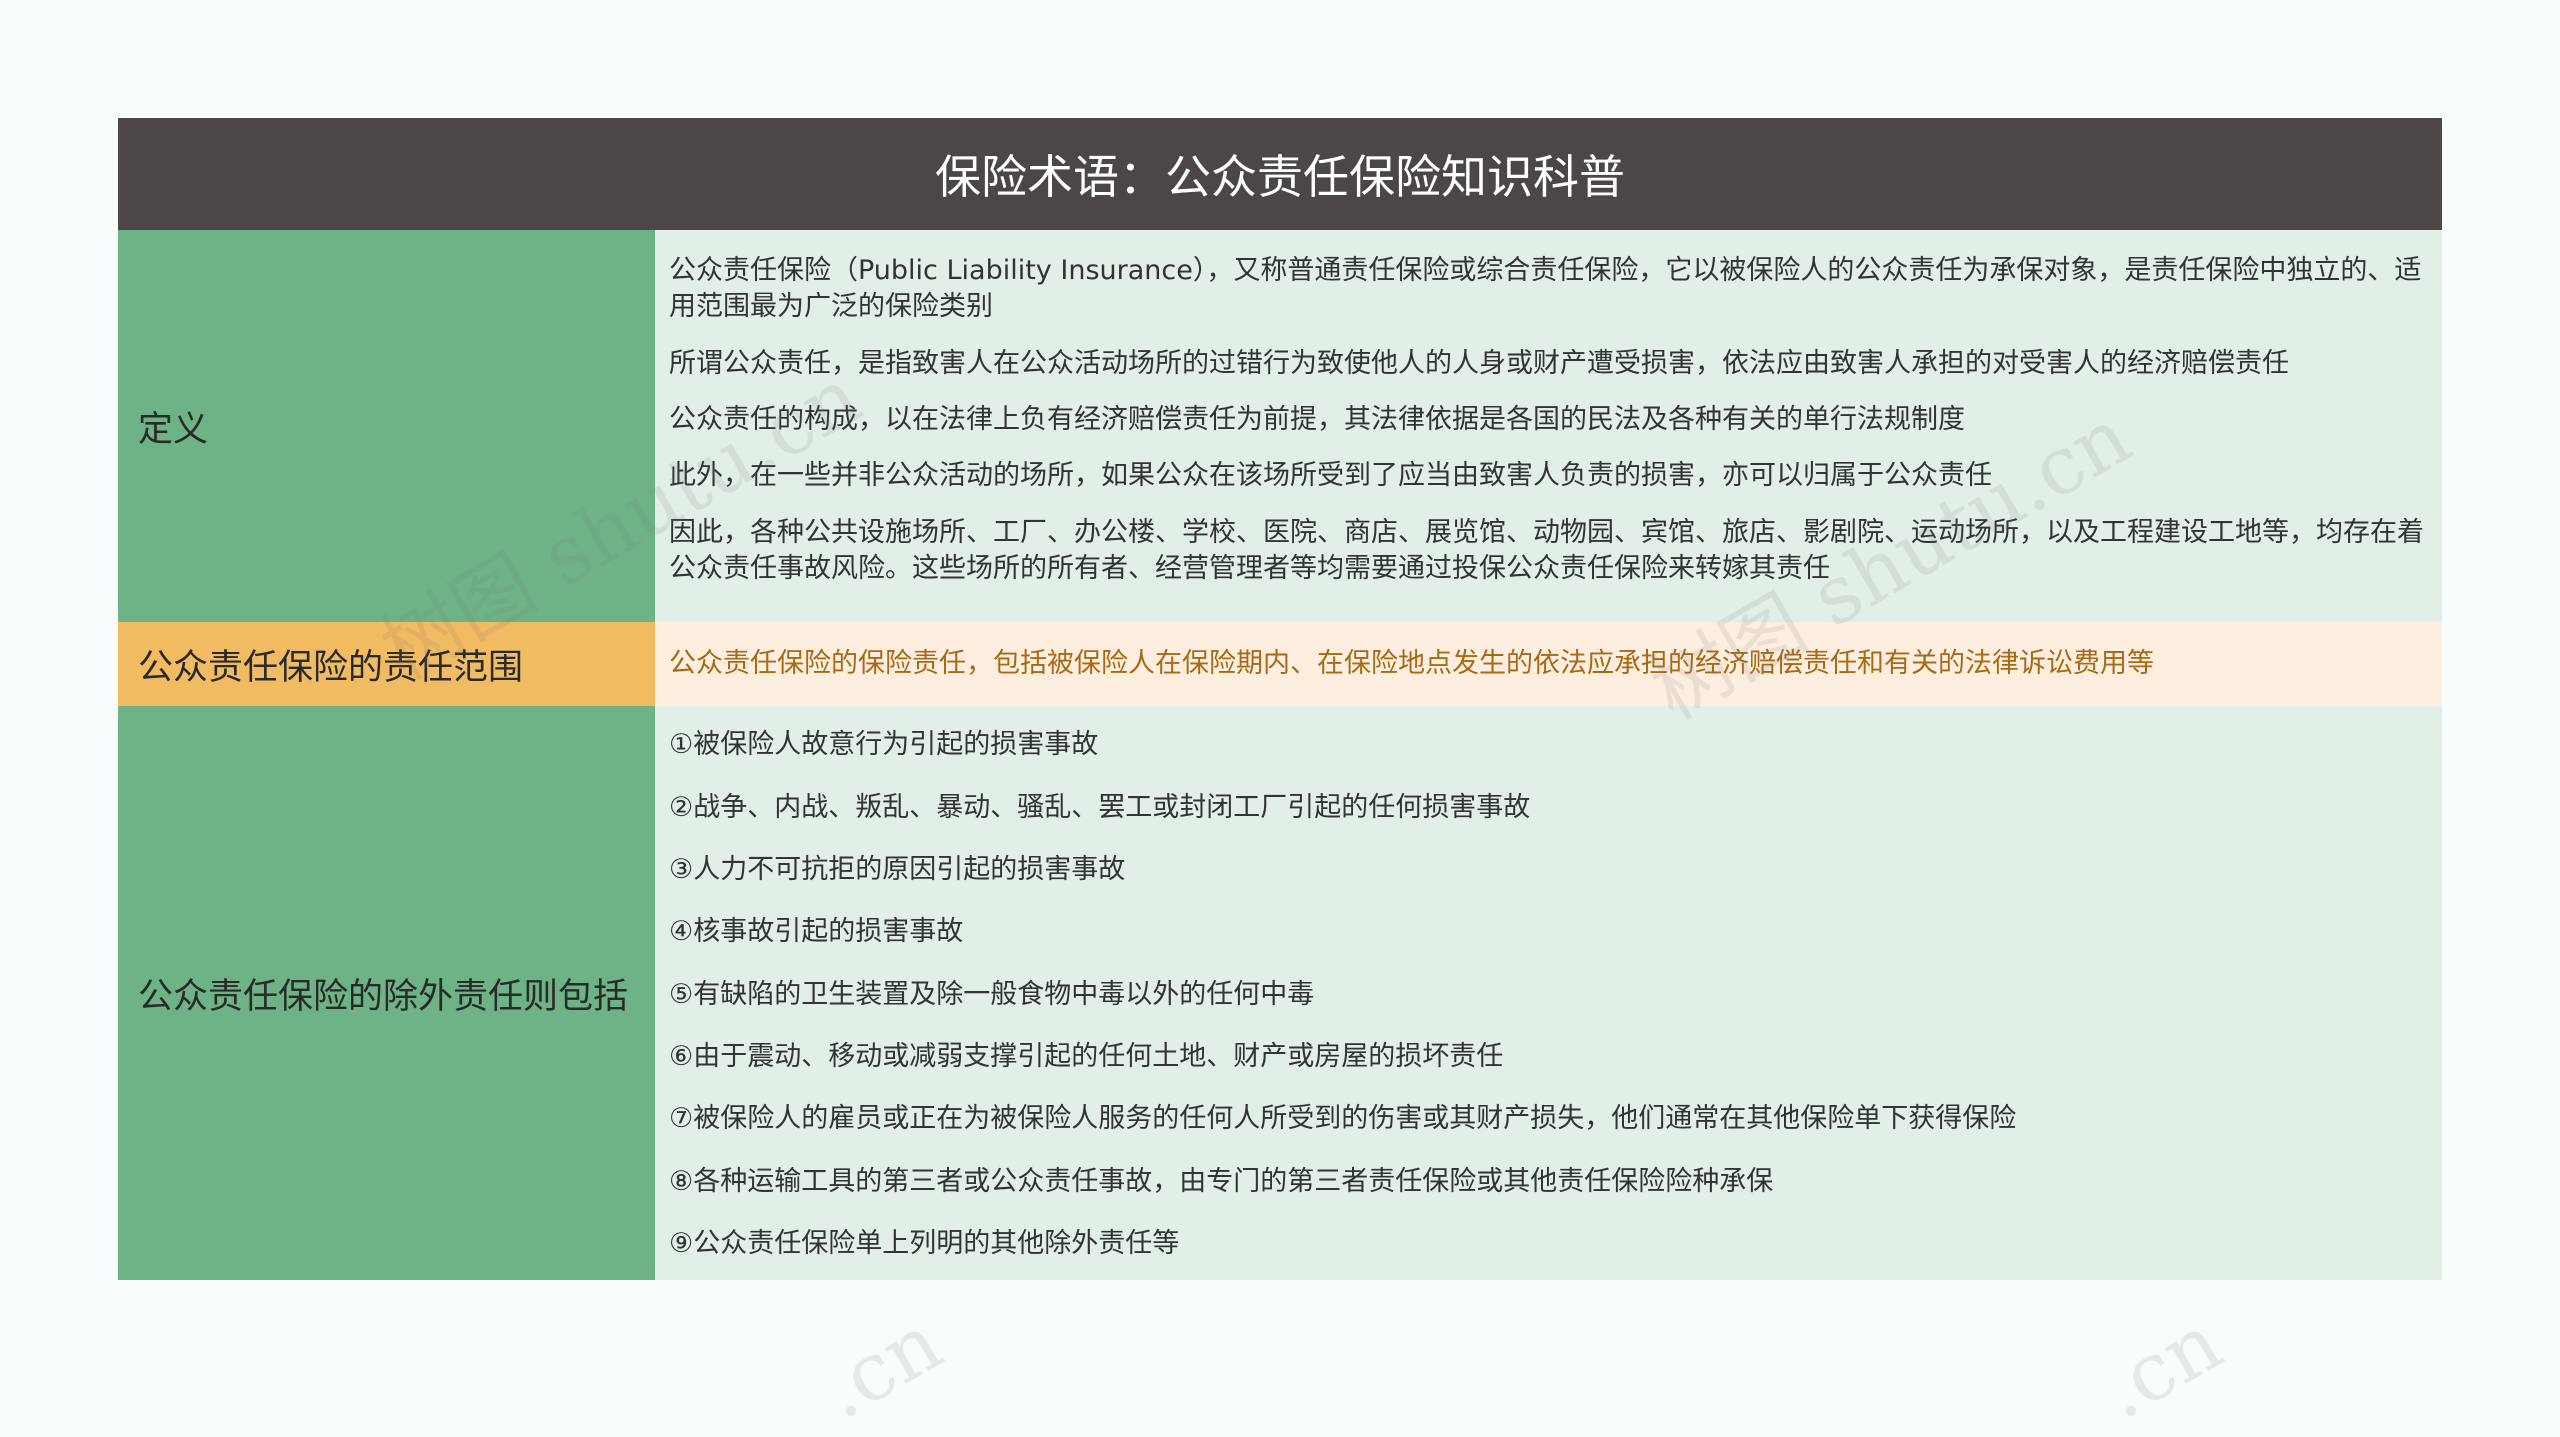 This screenshot has height=1437, width=2560. What do you see at coordinates (992, 994) in the screenshot?
I see `list-item: ⑤有缺陷的卫生装置及除一般食物中毒以外的任何中毒` at bounding box center [992, 994].